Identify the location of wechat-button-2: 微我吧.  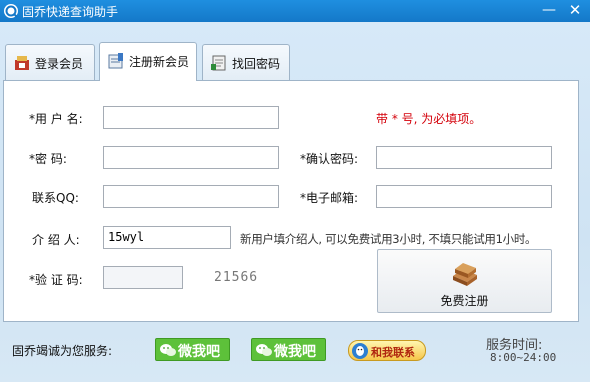
(288, 349).